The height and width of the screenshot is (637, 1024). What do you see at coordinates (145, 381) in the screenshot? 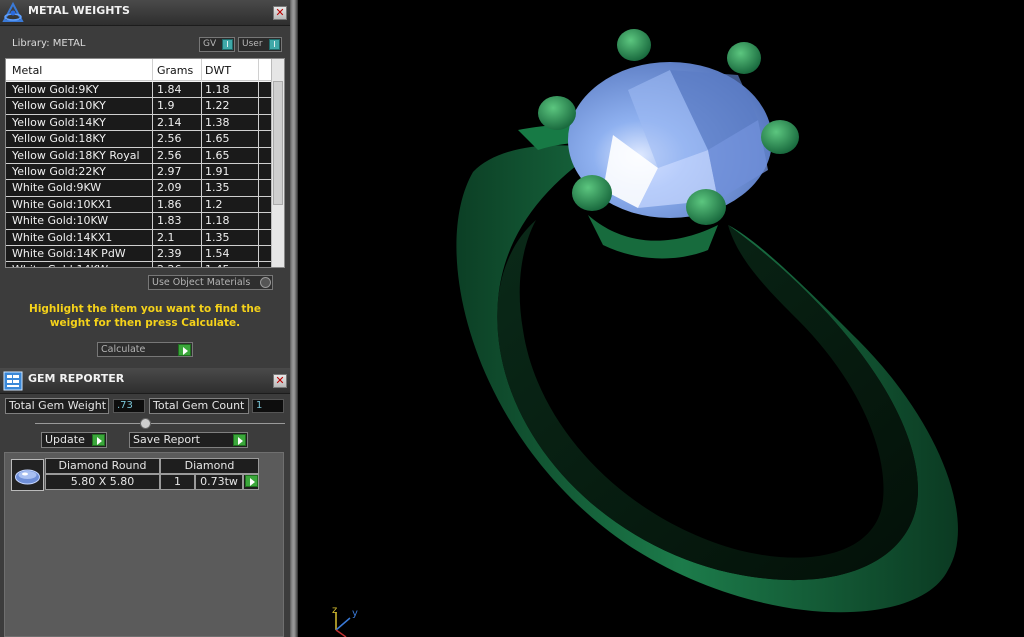
I see `gem-reporter-title-bar: GEM REPORTER ✕` at bounding box center [145, 381].